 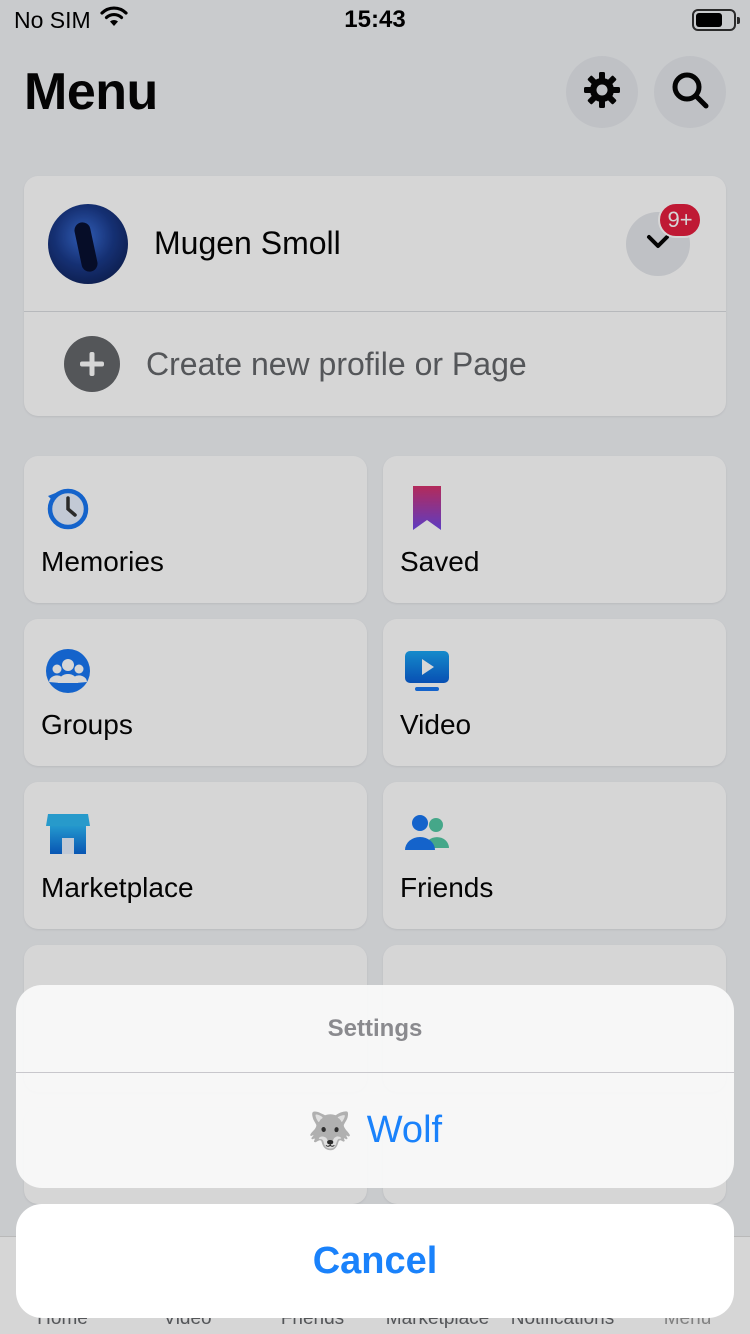 What do you see at coordinates (375, 1261) in the screenshot?
I see `cancel-button: Cancel` at bounding box center [375, 1261].